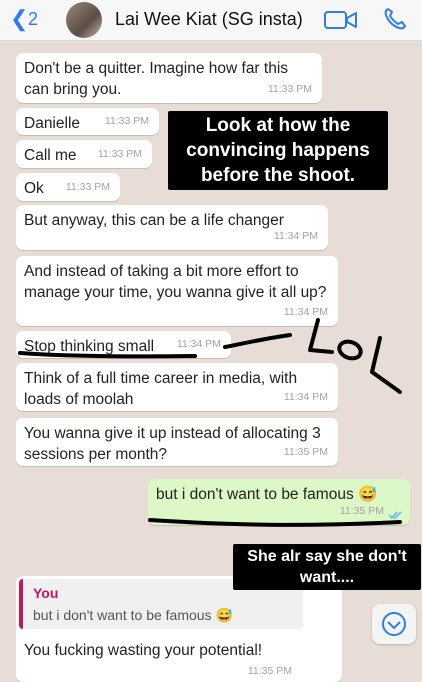 This screenshot has width=422, height=682. I want to click on contact-name: Lai Wee Kiat (SG insta), so click(209, 19).